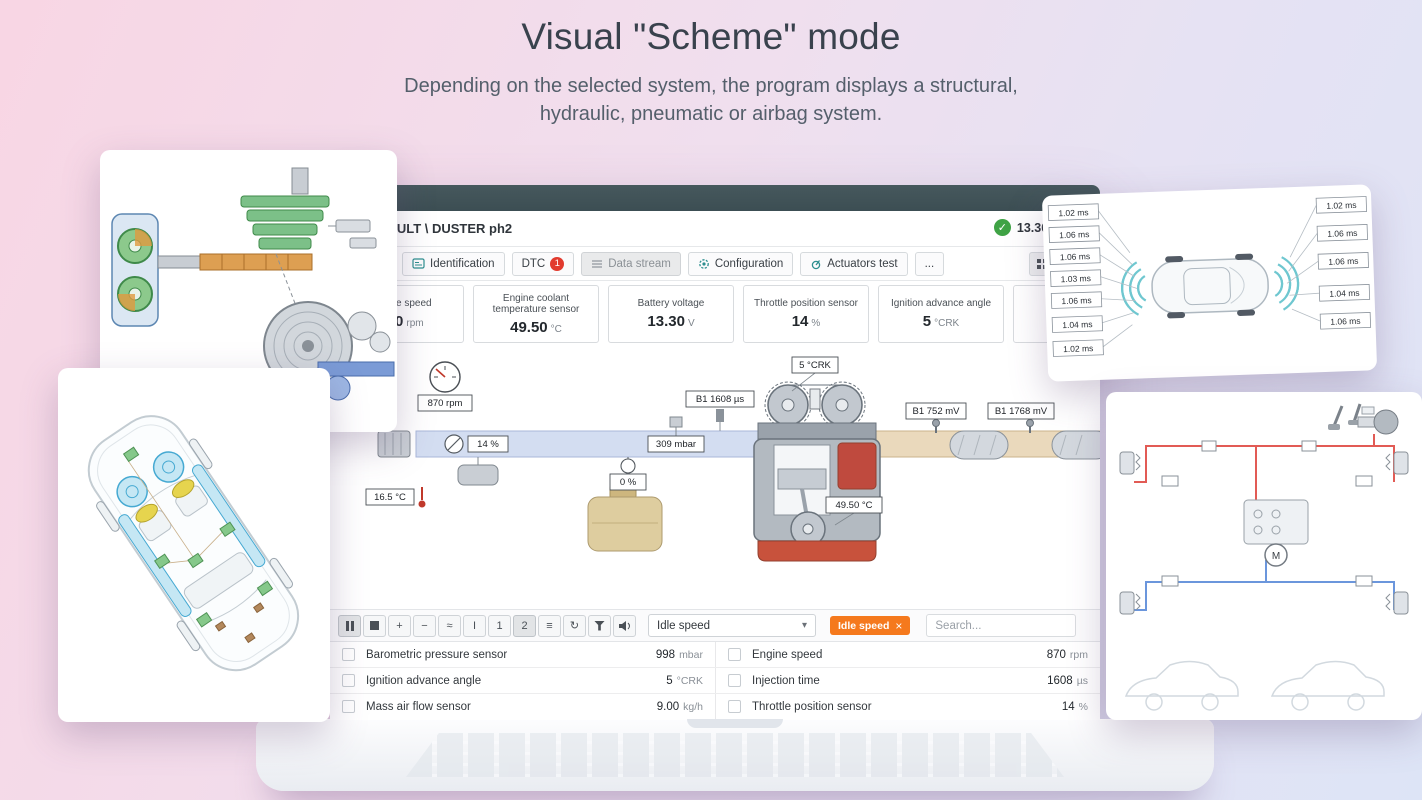  I want to click on sensor-value: 13.30 V, so click(671, 321).